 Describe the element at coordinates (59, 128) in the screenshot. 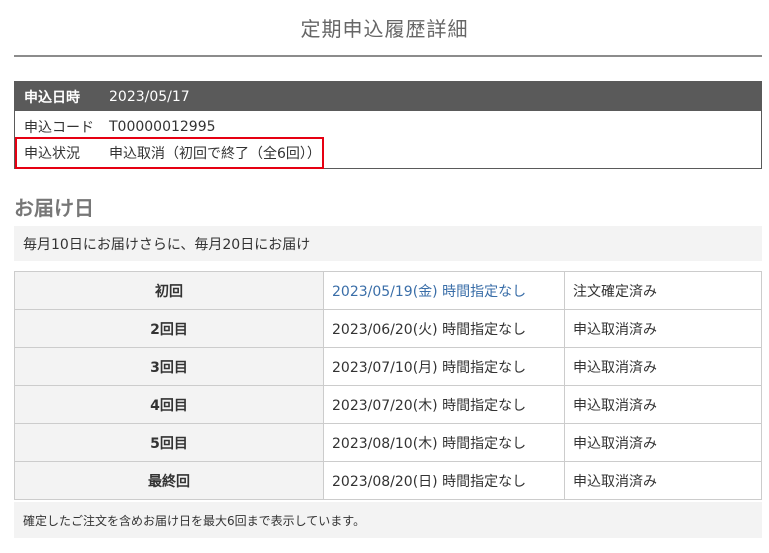

I see `code-label: 申込コード` at that location.